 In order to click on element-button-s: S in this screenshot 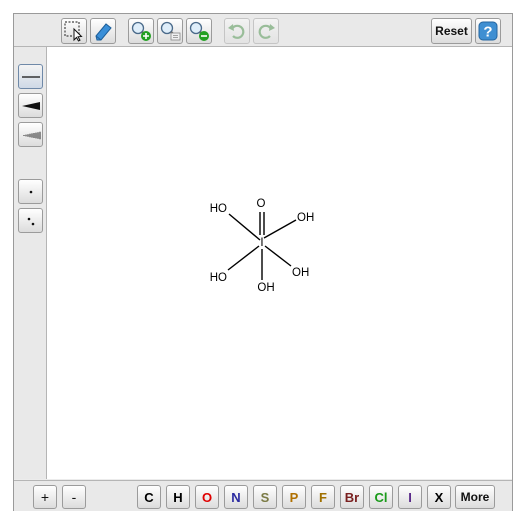, I will do `click(265, 497)`.